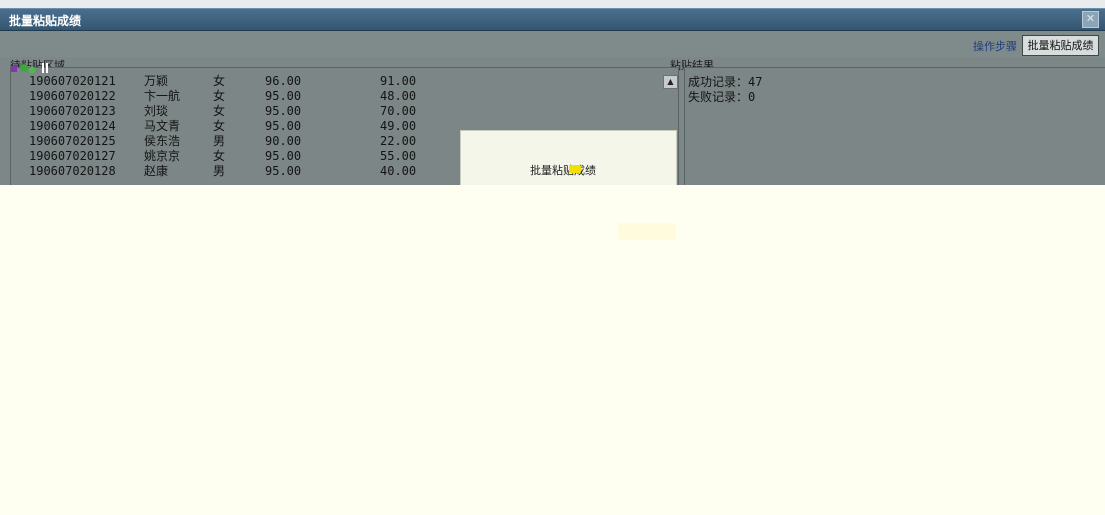  What do you see at coordinates (72, 126) in the screenshot?
I see `student-id: 190607020124` at bounding box center [72, 126].